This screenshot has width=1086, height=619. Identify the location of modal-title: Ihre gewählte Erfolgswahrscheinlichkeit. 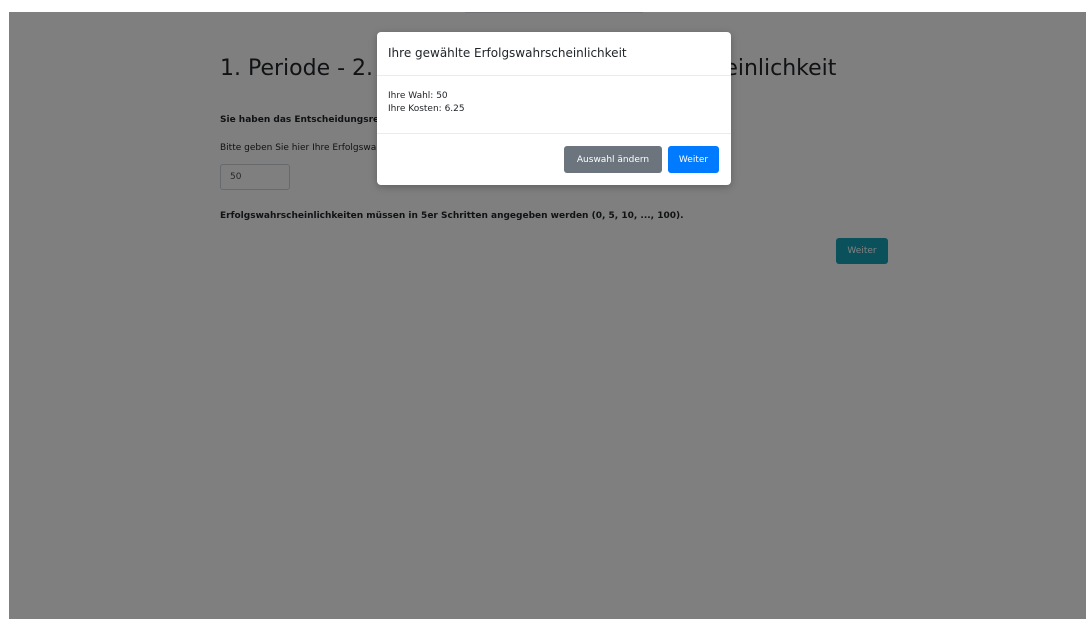
(507, 53).